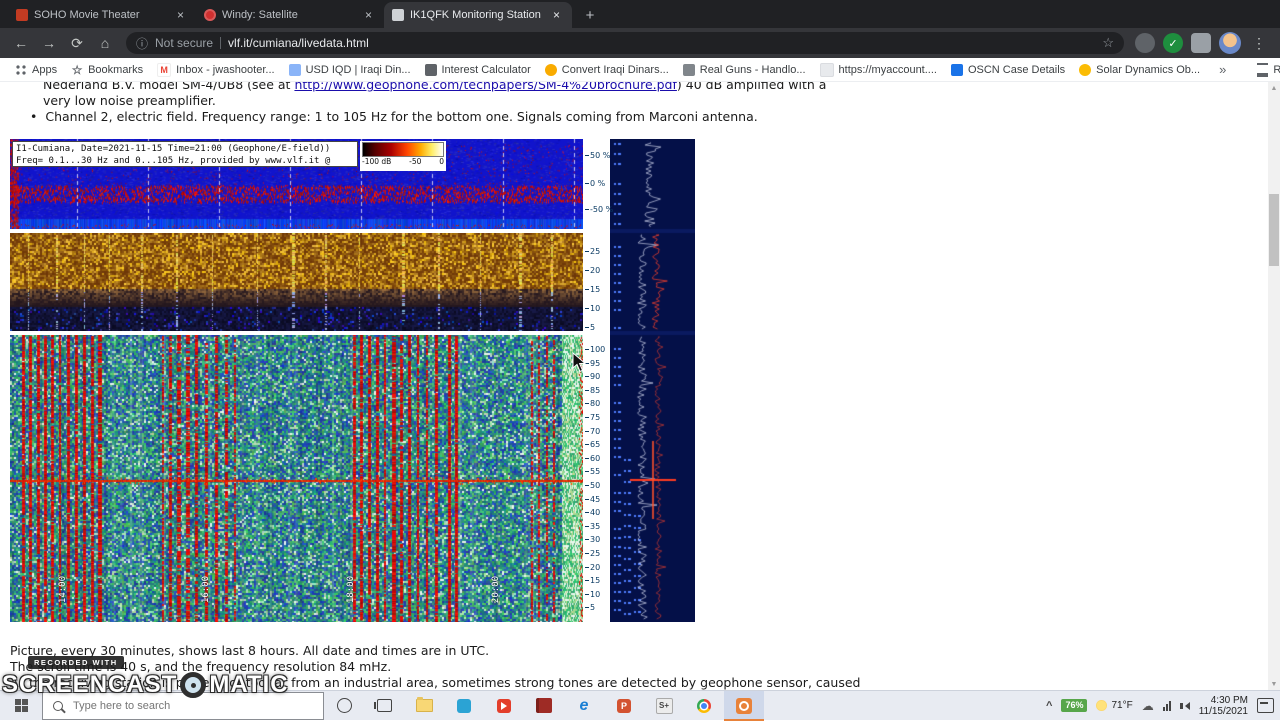  Describe the element at coordinates (1274, 230) in the screenshot. I see `scrollbar-thumb` at that location.